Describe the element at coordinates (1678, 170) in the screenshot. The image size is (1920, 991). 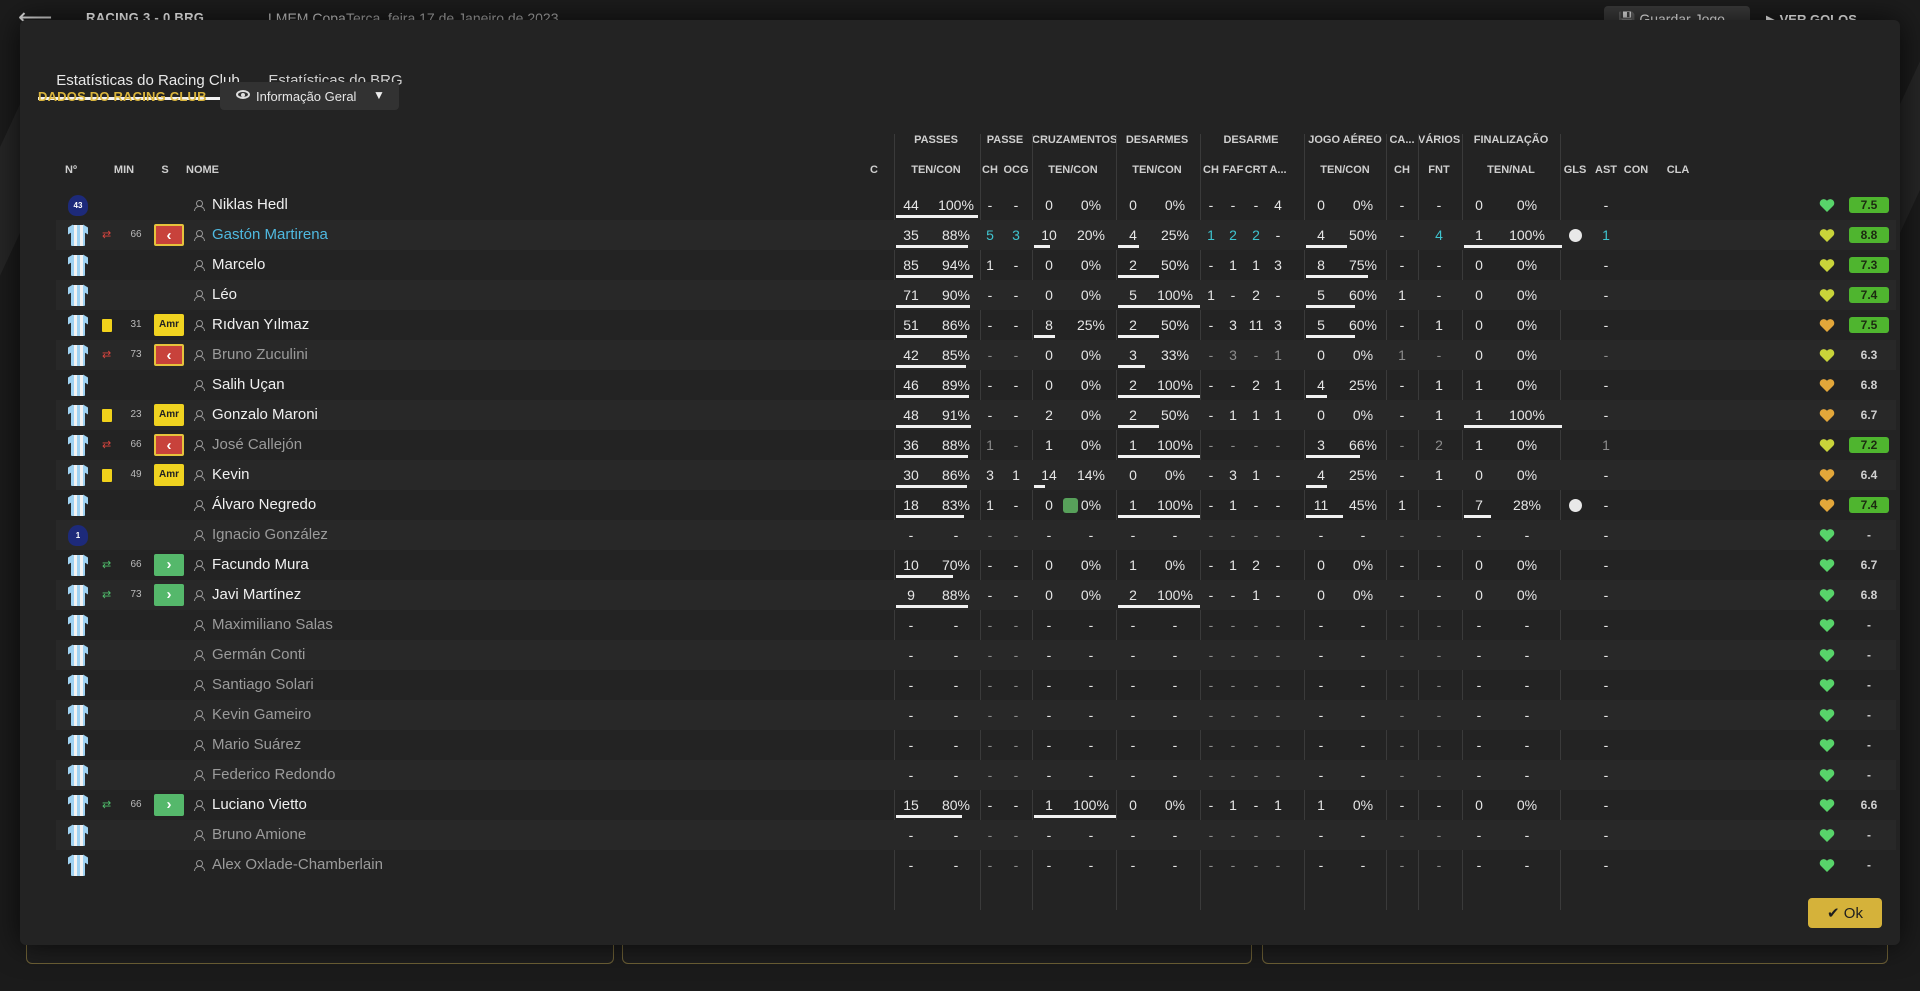
I see `column-header-cla: CLA` at that location.